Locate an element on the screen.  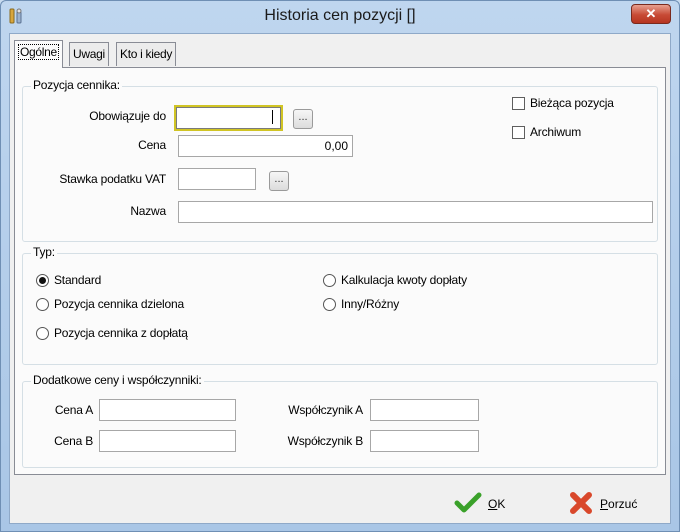
group-dodatkowe-legend: Dodatkowe ceny i współczynniki: is located at coordinates (117, 380).